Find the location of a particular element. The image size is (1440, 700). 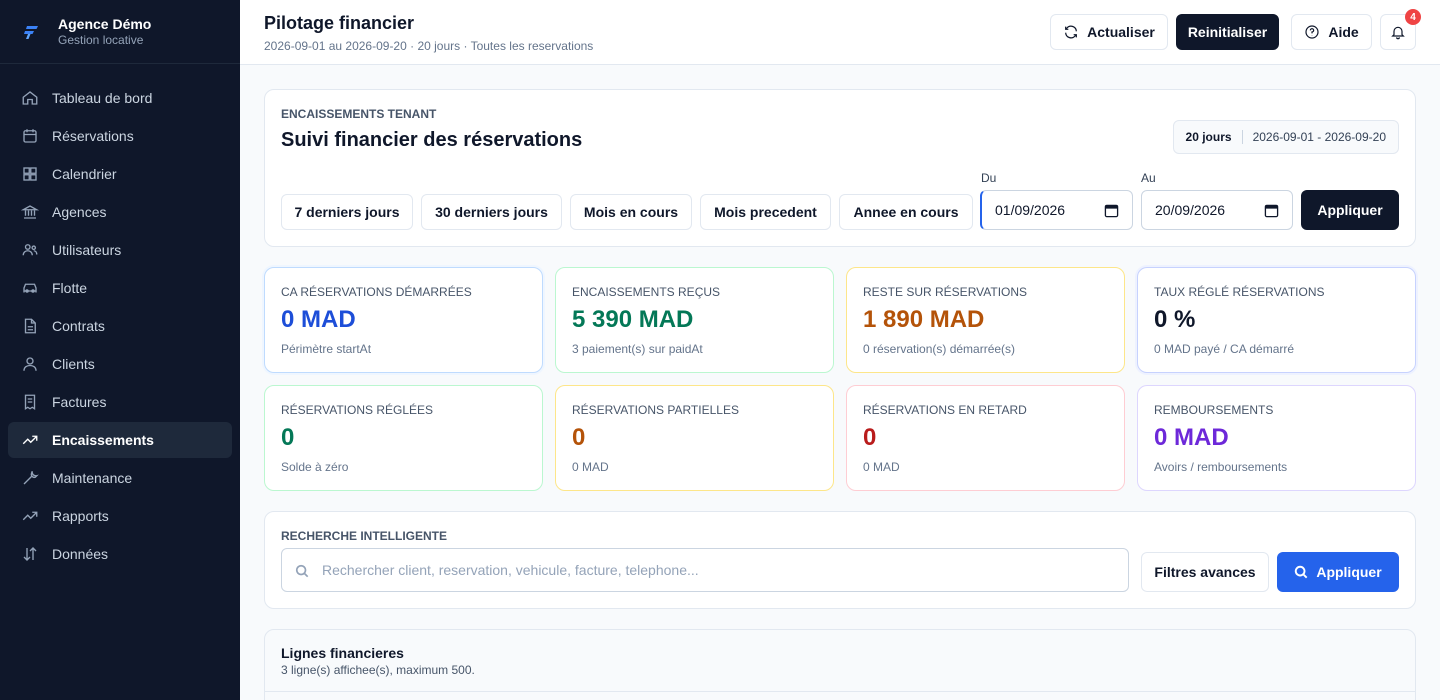

sidebar-item-maintenance: Maintenance is located at coordinates (120, 478).